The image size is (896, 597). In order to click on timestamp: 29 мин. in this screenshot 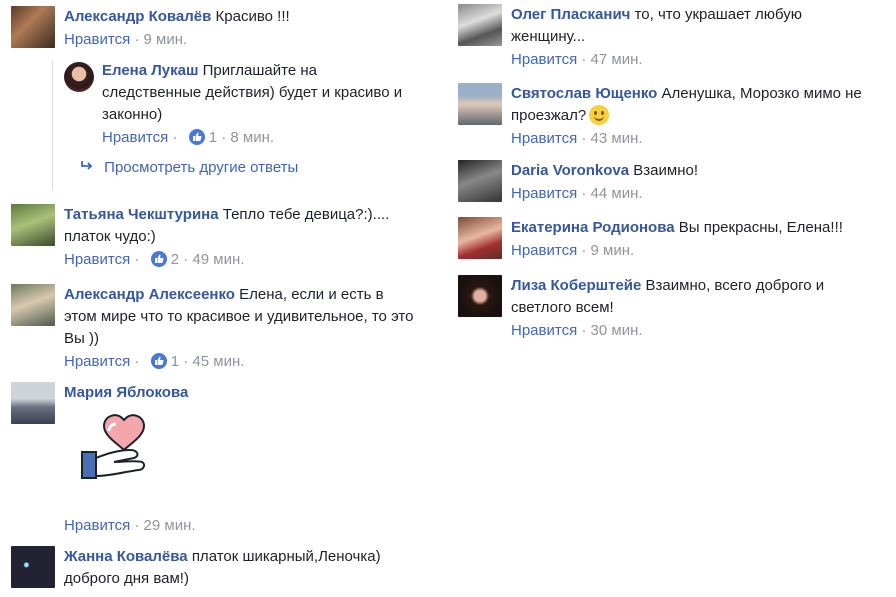, I will do `click(170, 525)`.